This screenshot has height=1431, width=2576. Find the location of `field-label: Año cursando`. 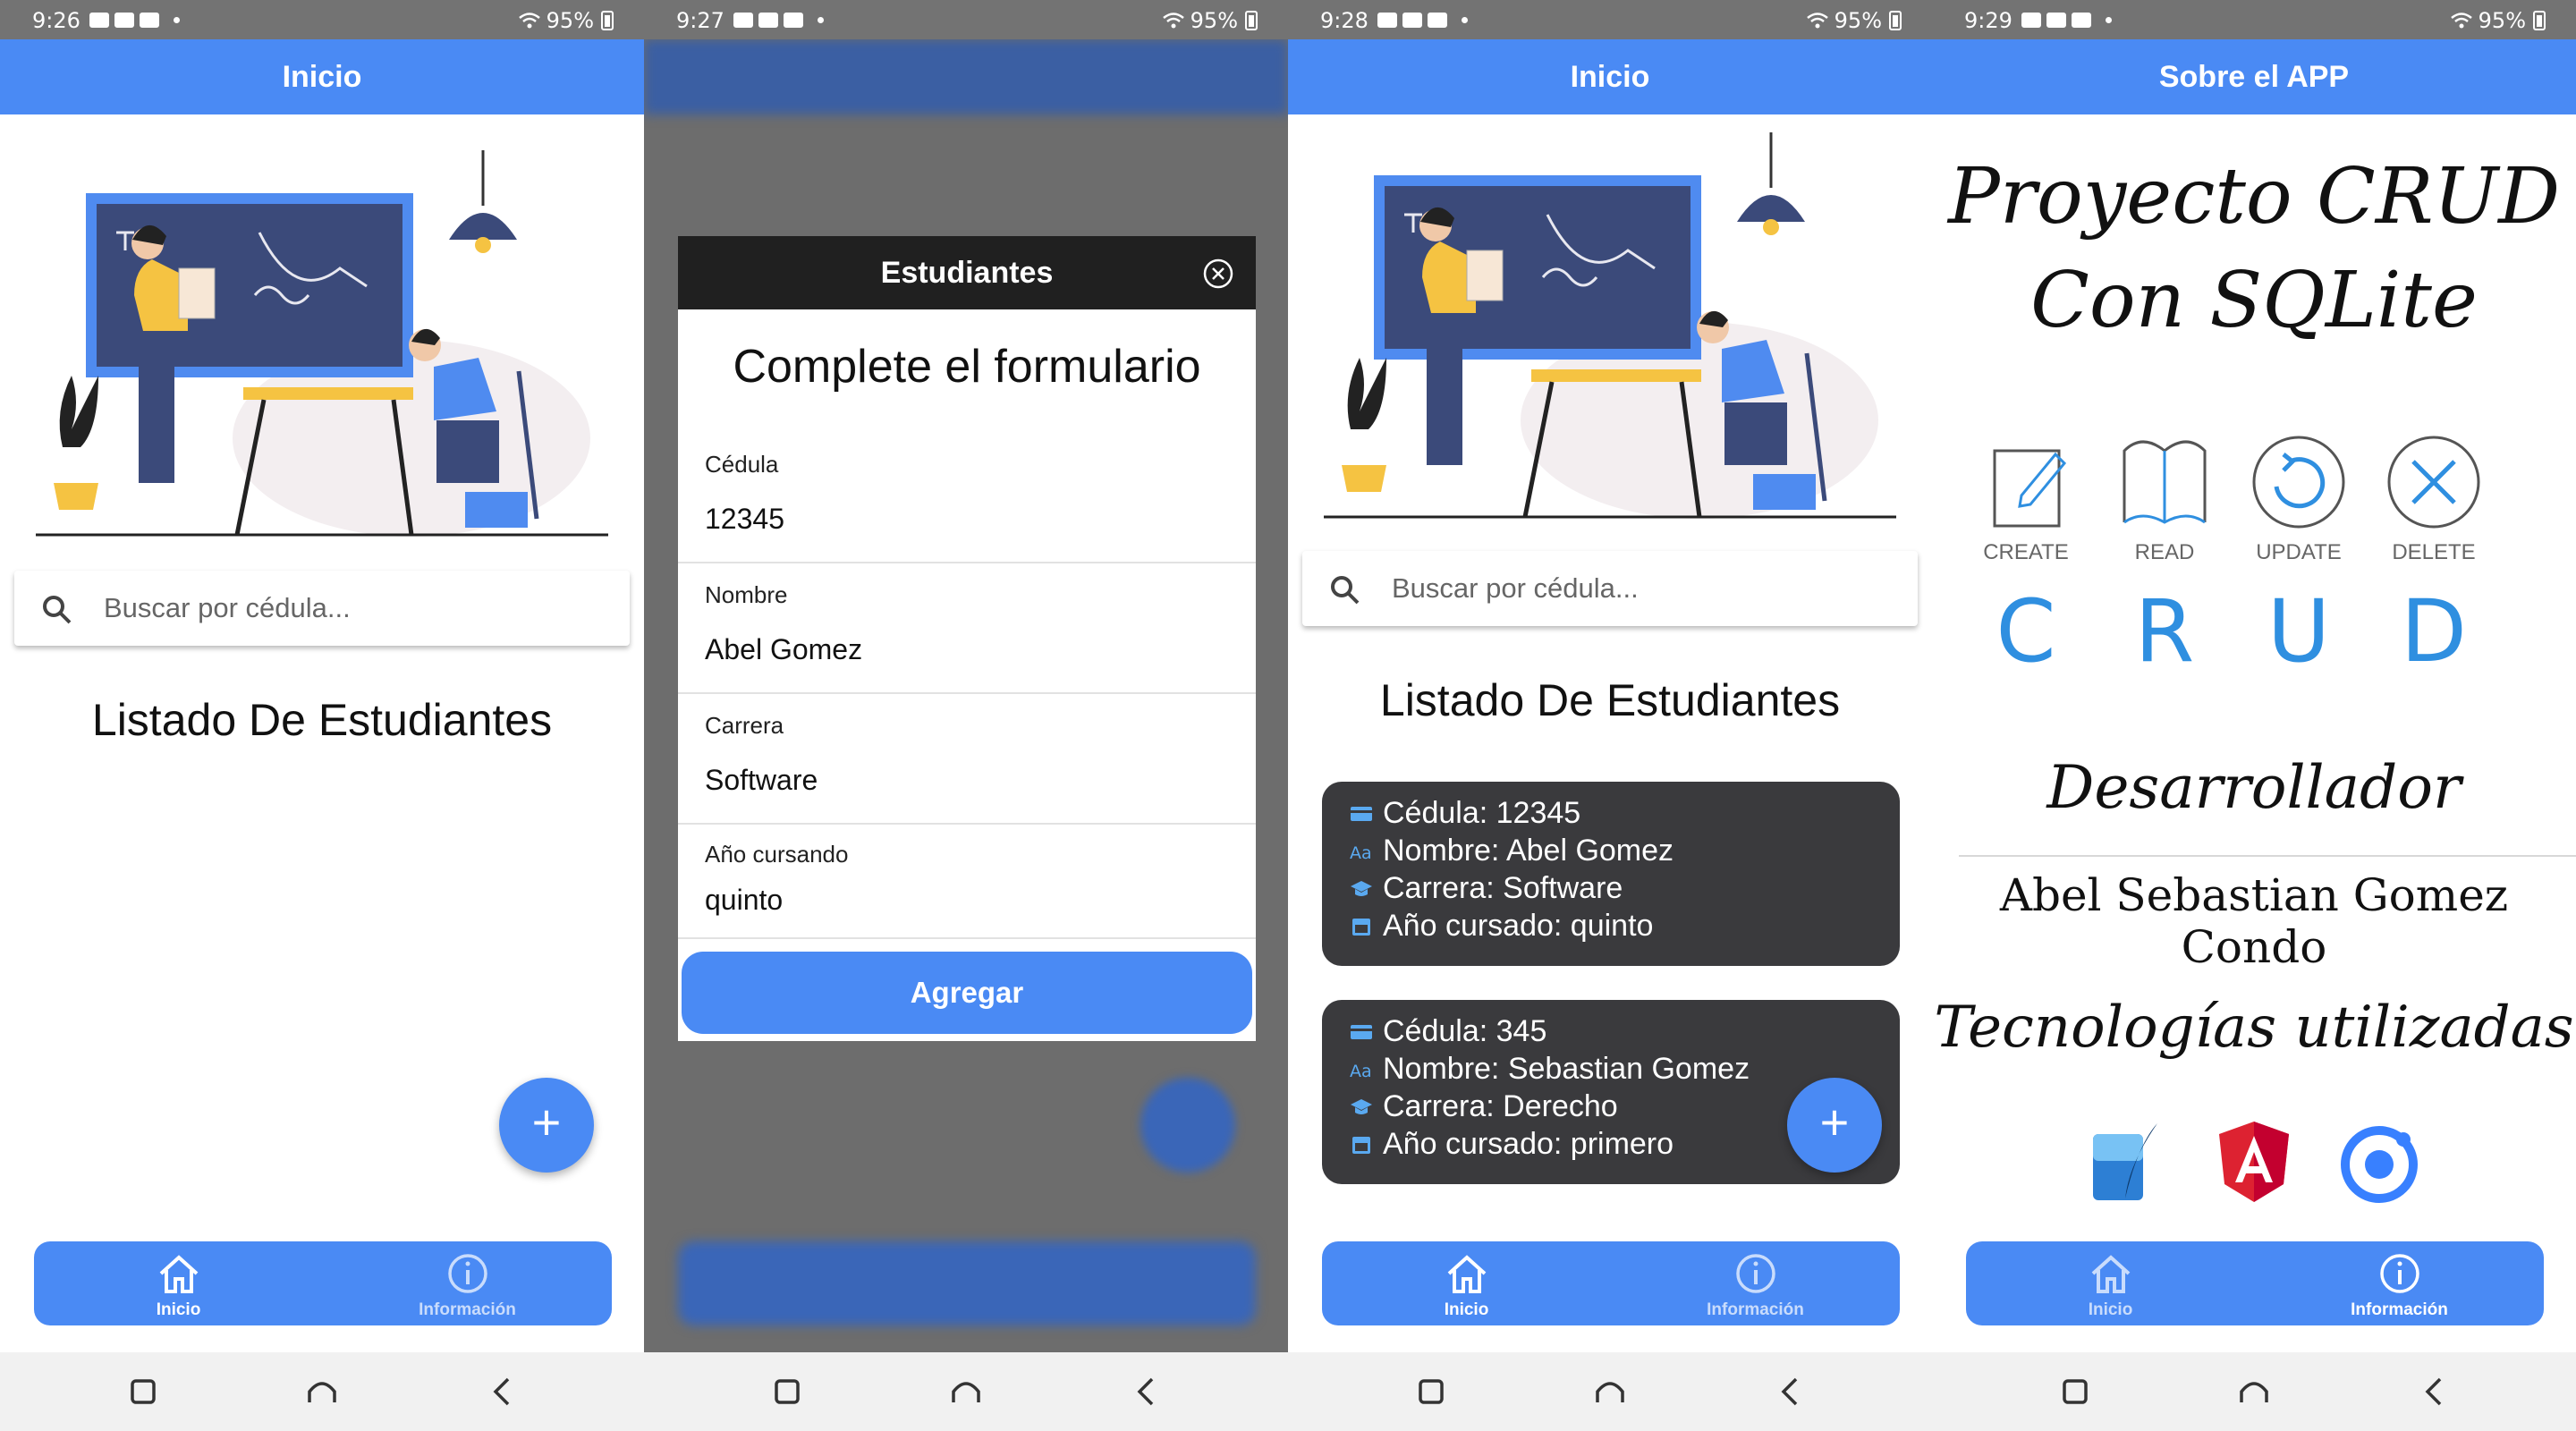

field-label: Año cursando is located at coordinates (777, 855).